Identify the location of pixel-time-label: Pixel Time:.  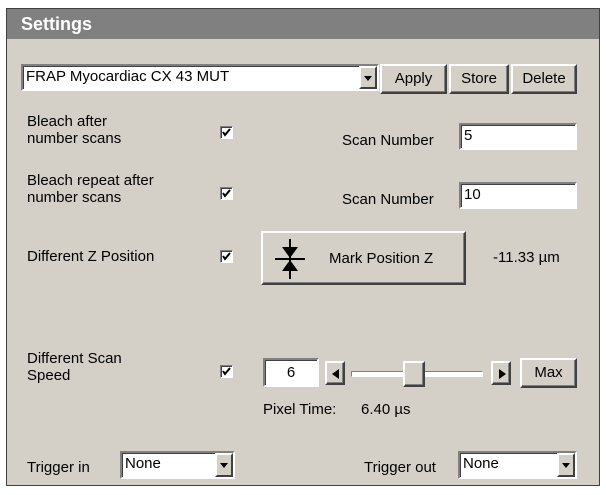
(300, 409).